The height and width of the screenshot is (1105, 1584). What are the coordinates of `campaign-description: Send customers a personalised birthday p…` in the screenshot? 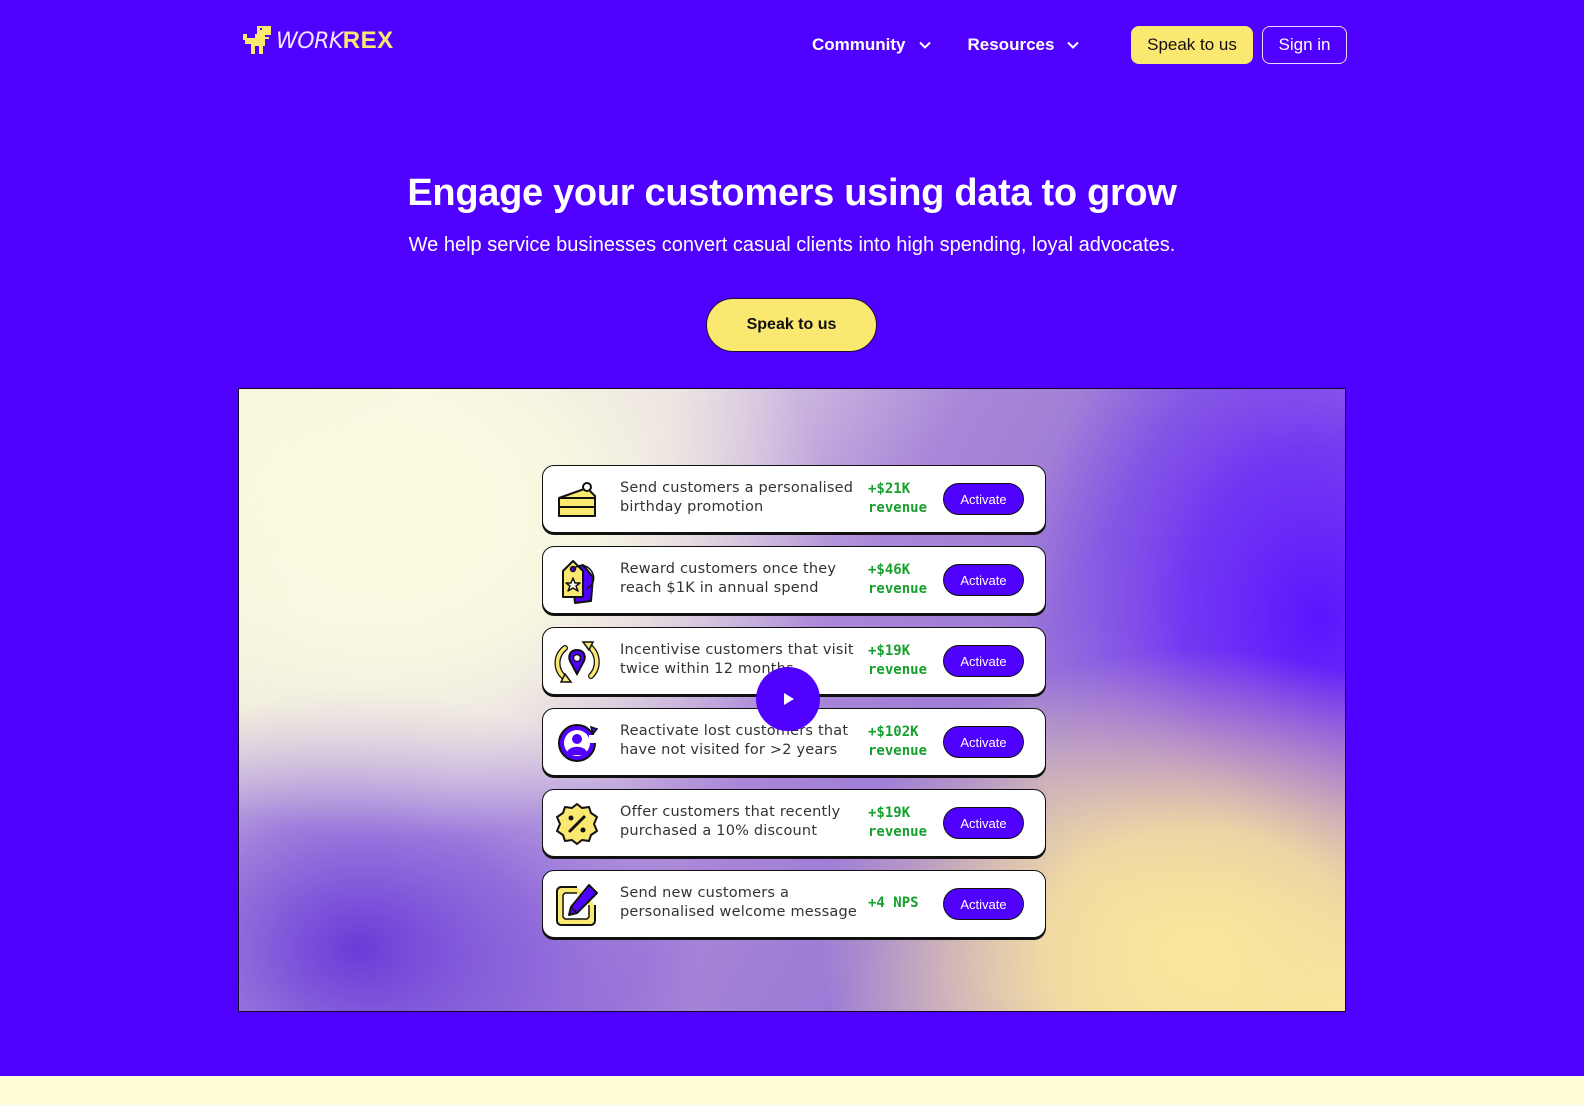 It's located at (737, 497).